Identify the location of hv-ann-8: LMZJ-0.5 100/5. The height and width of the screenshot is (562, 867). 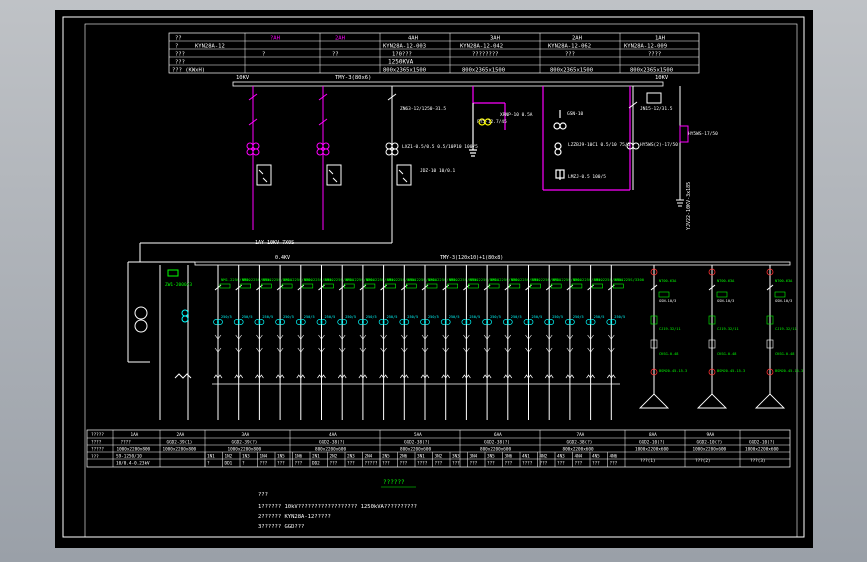
(587, 177).